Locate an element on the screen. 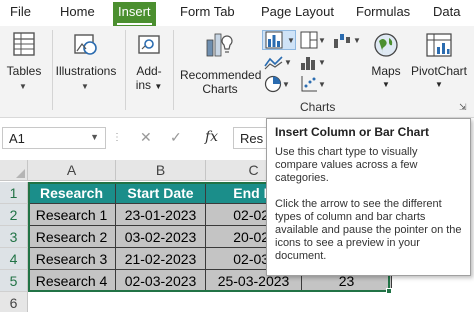 This screenshot has width=474, height=312. tab-insert: Insert is located at coordinates (134, 14).